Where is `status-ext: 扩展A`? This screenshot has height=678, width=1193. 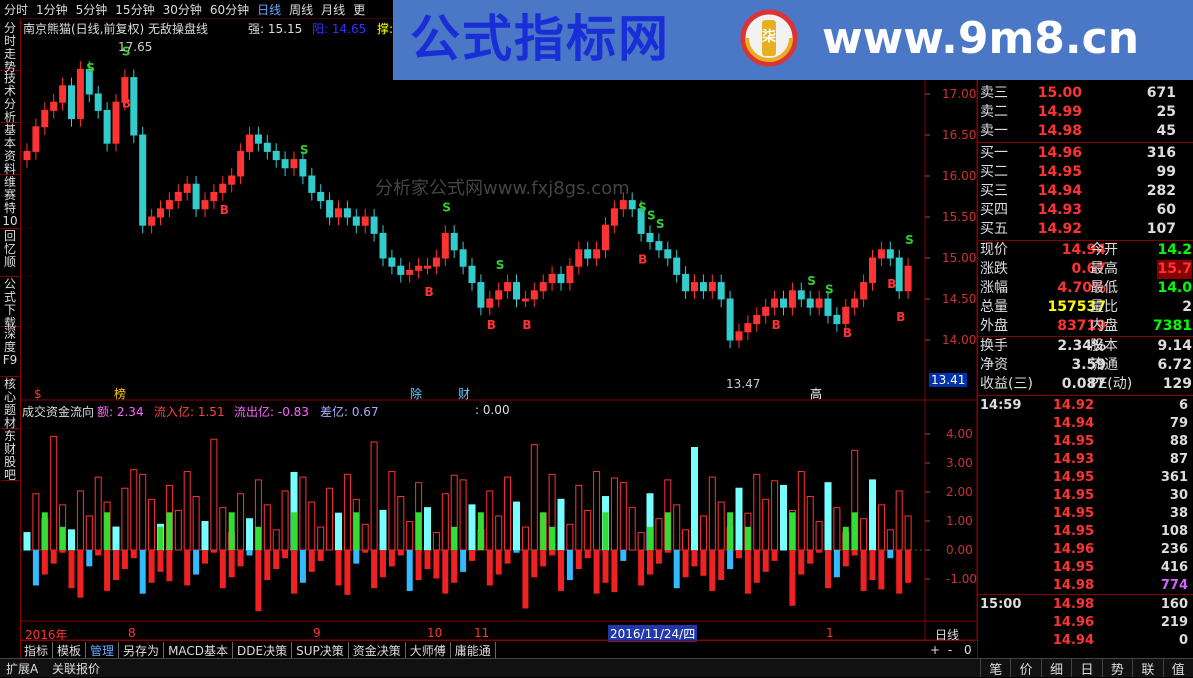 status-ext: 扩展A is located at coordinates (22, 668).